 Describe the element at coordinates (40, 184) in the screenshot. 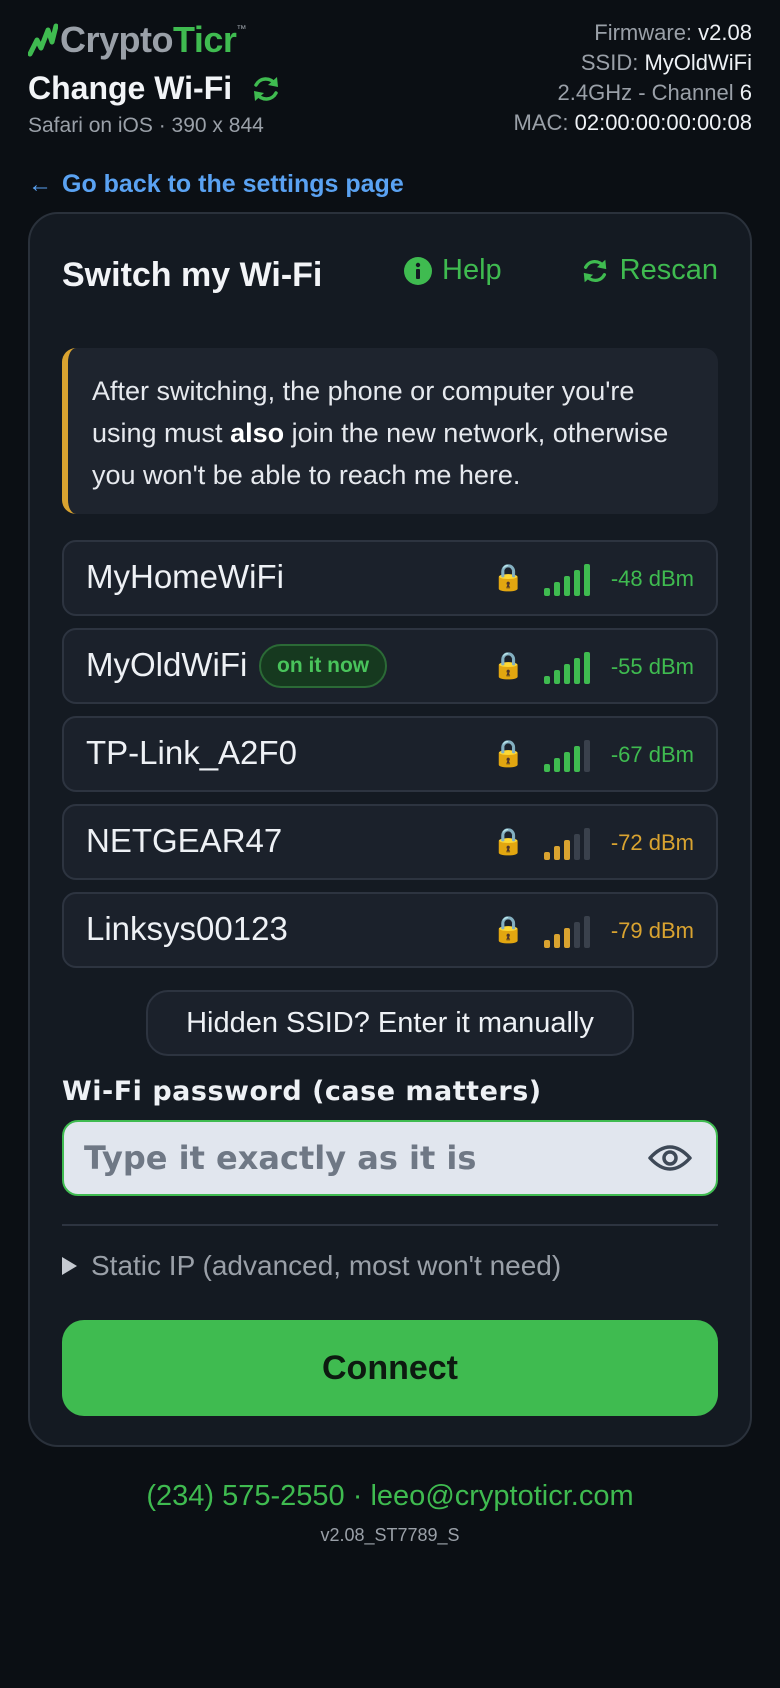

I see `back-arrow-icon: ←` at that location.